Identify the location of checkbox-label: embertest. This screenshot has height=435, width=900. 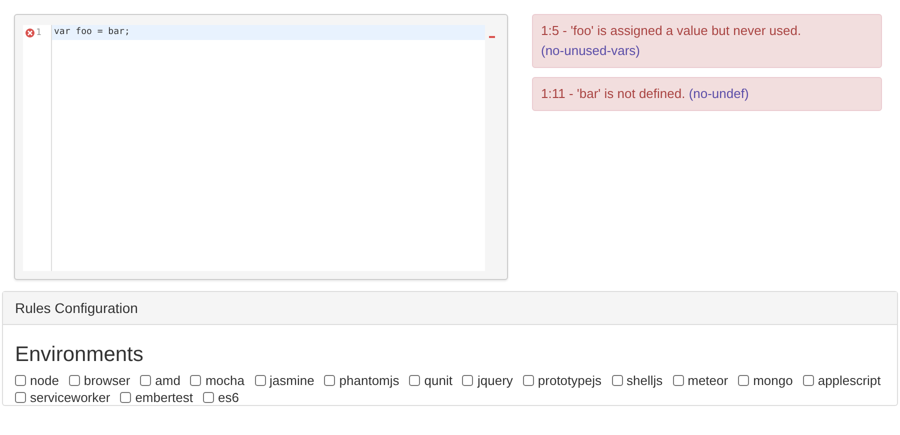
(164, 397).